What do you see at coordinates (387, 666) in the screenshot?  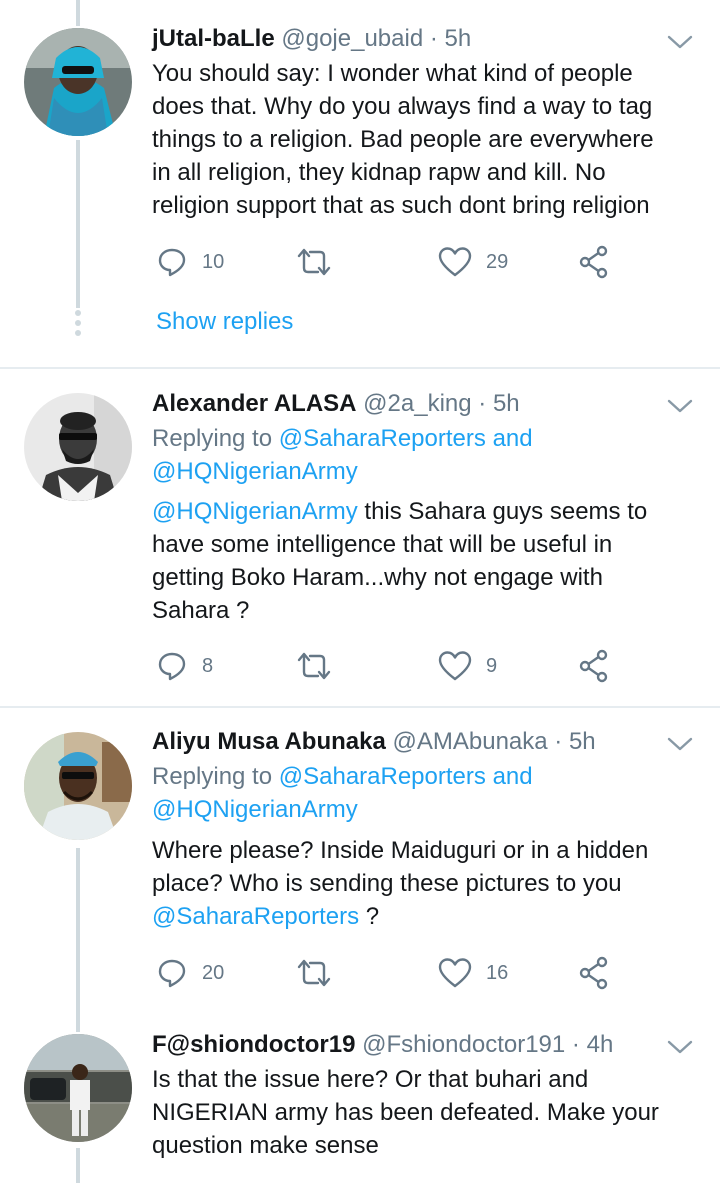 I see `tweet-actions: 8 9` at bounding box center [387, 666].